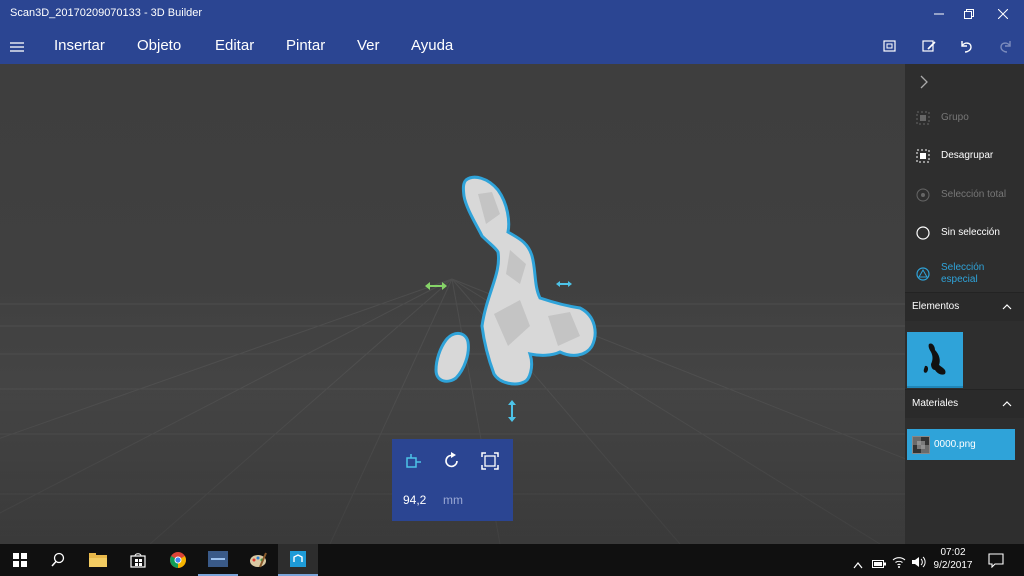  Describe the element at coordinates (106, 13) in the screenshot. I see `window-title: Scan3D_20170209070133 - 3D Builder` at that location.